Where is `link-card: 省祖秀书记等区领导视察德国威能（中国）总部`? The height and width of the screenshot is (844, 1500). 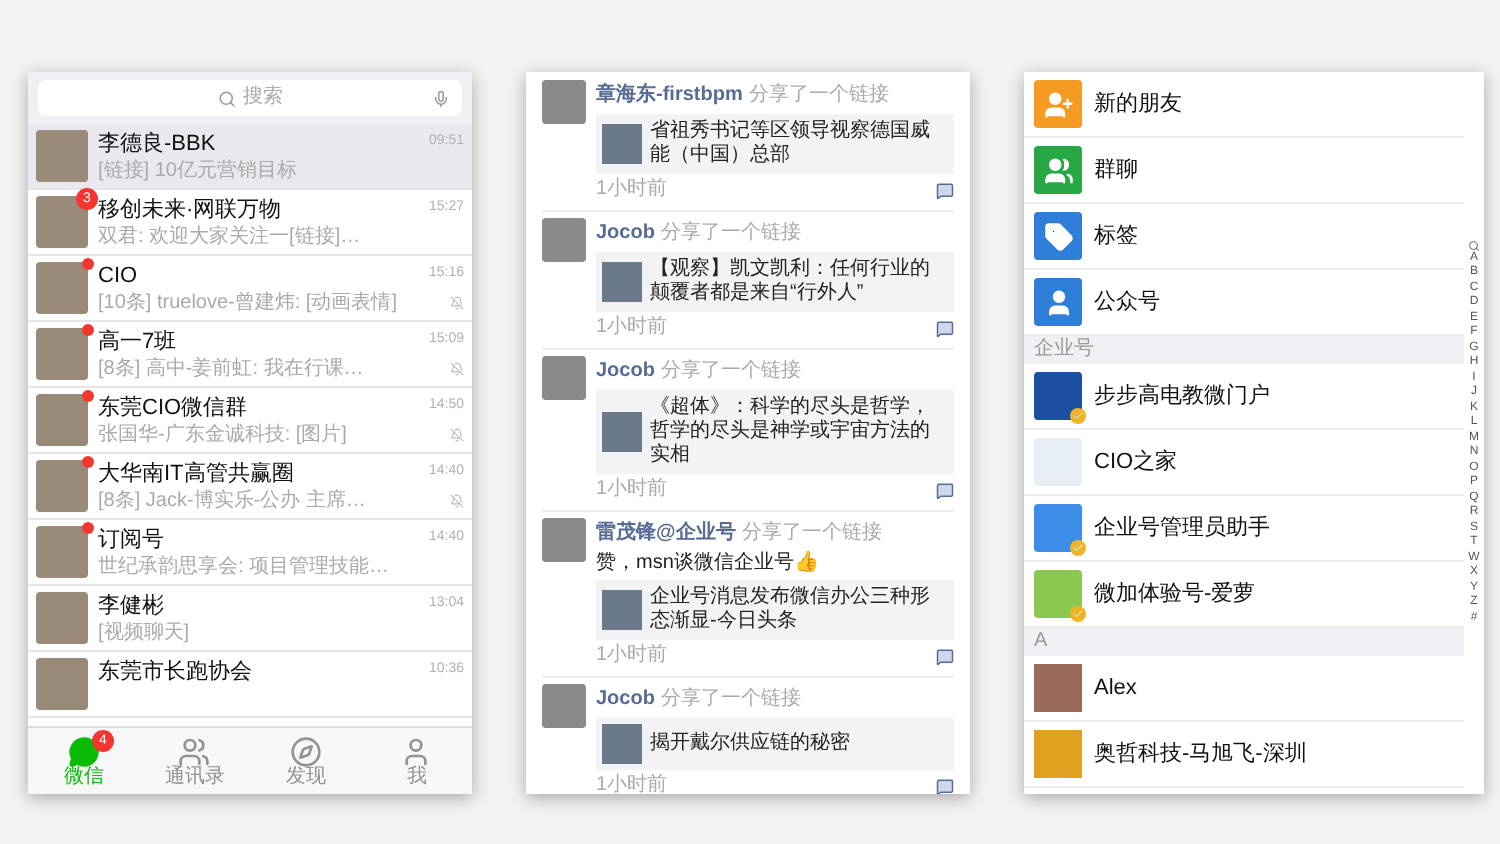
link-card: 省祖秀书记等区领导视察德国威能（中国）总部 is located at coordinates (775, 144).